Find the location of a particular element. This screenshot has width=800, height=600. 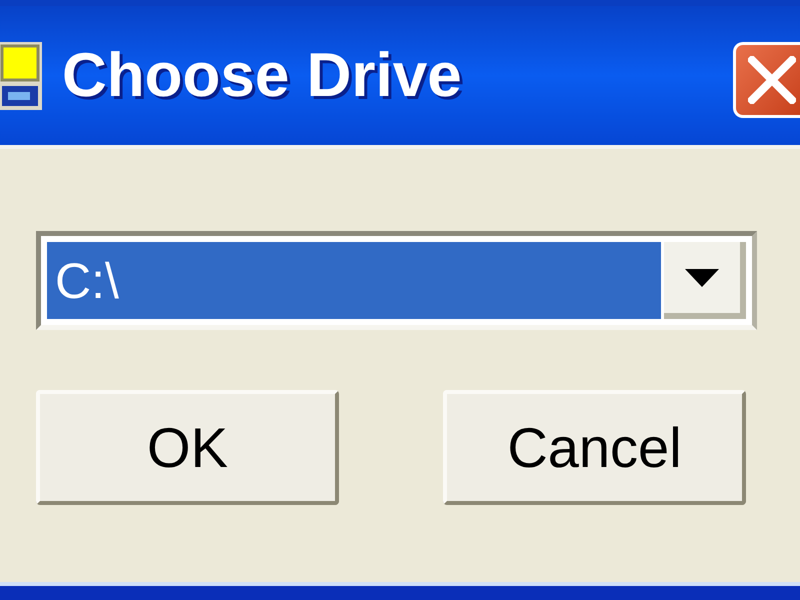

drive-value: C:\ is located at coordinates (354, 280).